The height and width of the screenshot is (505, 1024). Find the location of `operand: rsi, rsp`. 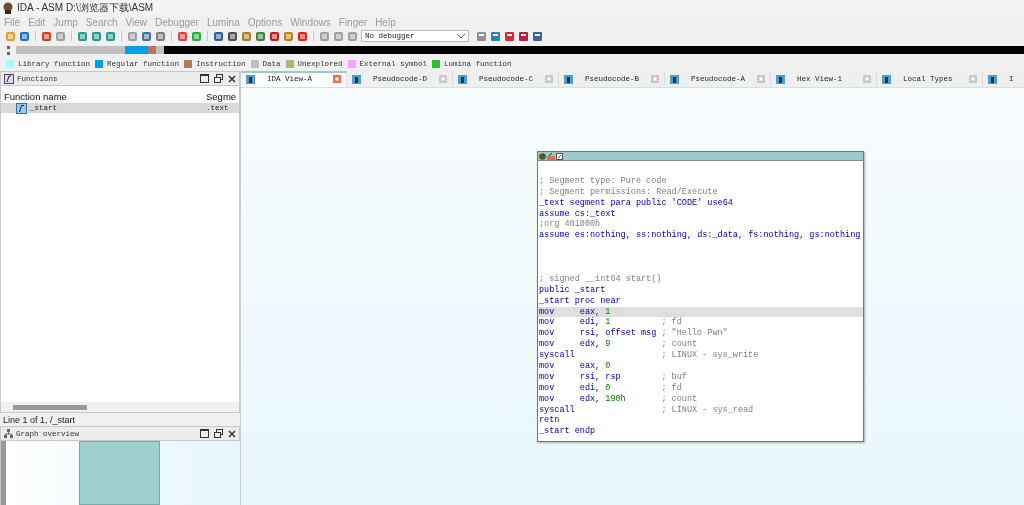

operand: rsi, rsp is located at coordinates (600, 376).